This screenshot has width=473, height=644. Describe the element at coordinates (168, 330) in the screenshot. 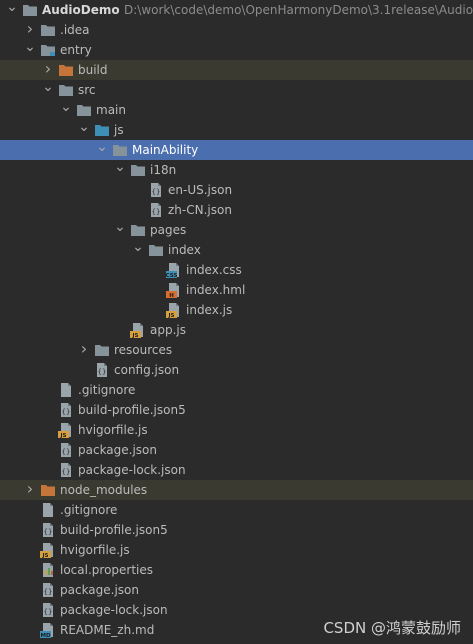

I see `tree-row-label: app.js` at that location.